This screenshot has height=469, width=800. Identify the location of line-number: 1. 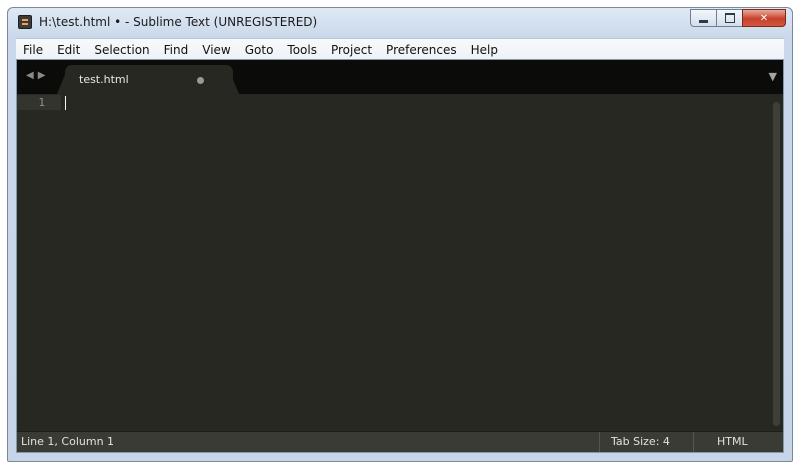
(41, 102).